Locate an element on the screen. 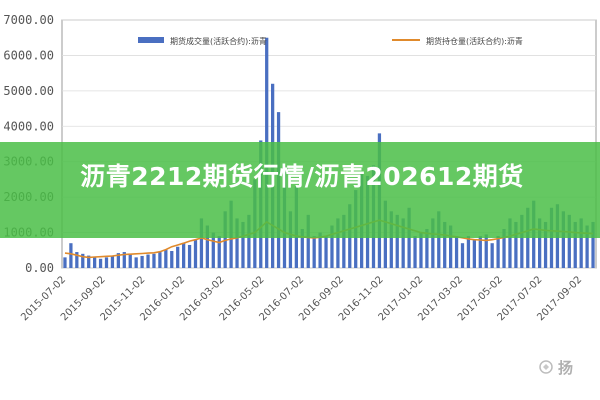  y-tick-label: 0.00 is located at coordinates (39, 268).